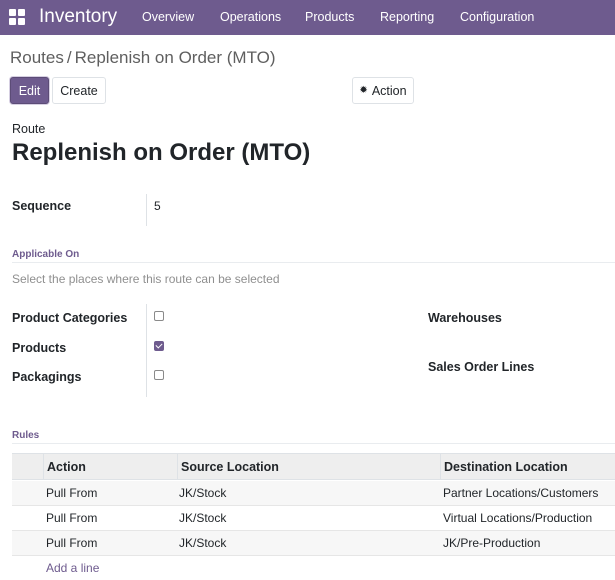 The width and height of the screenshot is (615, 580). I want to click on gear-icon: ✹, so click(363, 90).